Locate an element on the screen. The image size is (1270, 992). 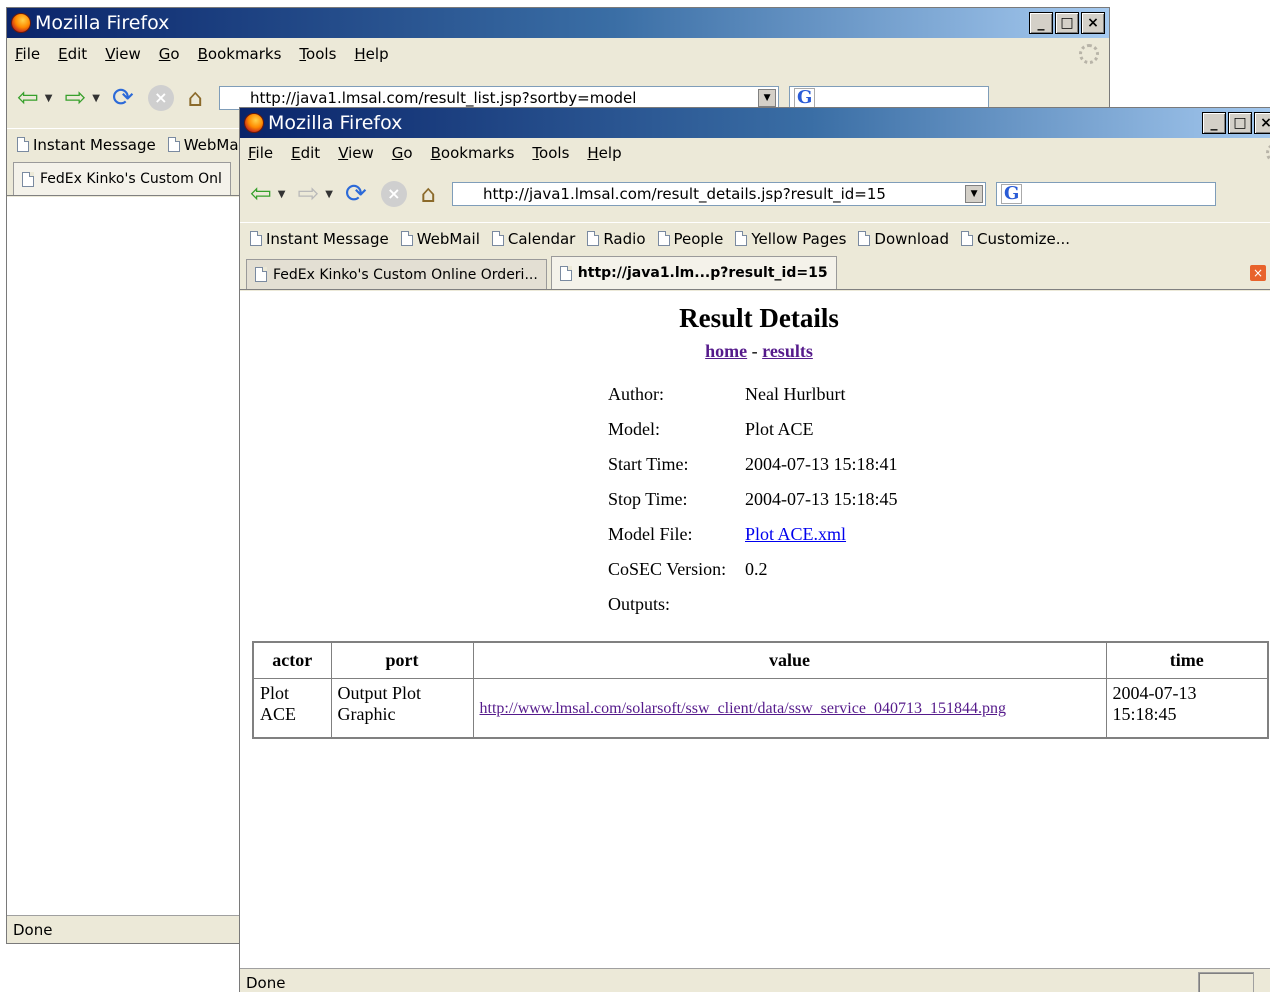
status-panel is located at coordinates (1226, 982).